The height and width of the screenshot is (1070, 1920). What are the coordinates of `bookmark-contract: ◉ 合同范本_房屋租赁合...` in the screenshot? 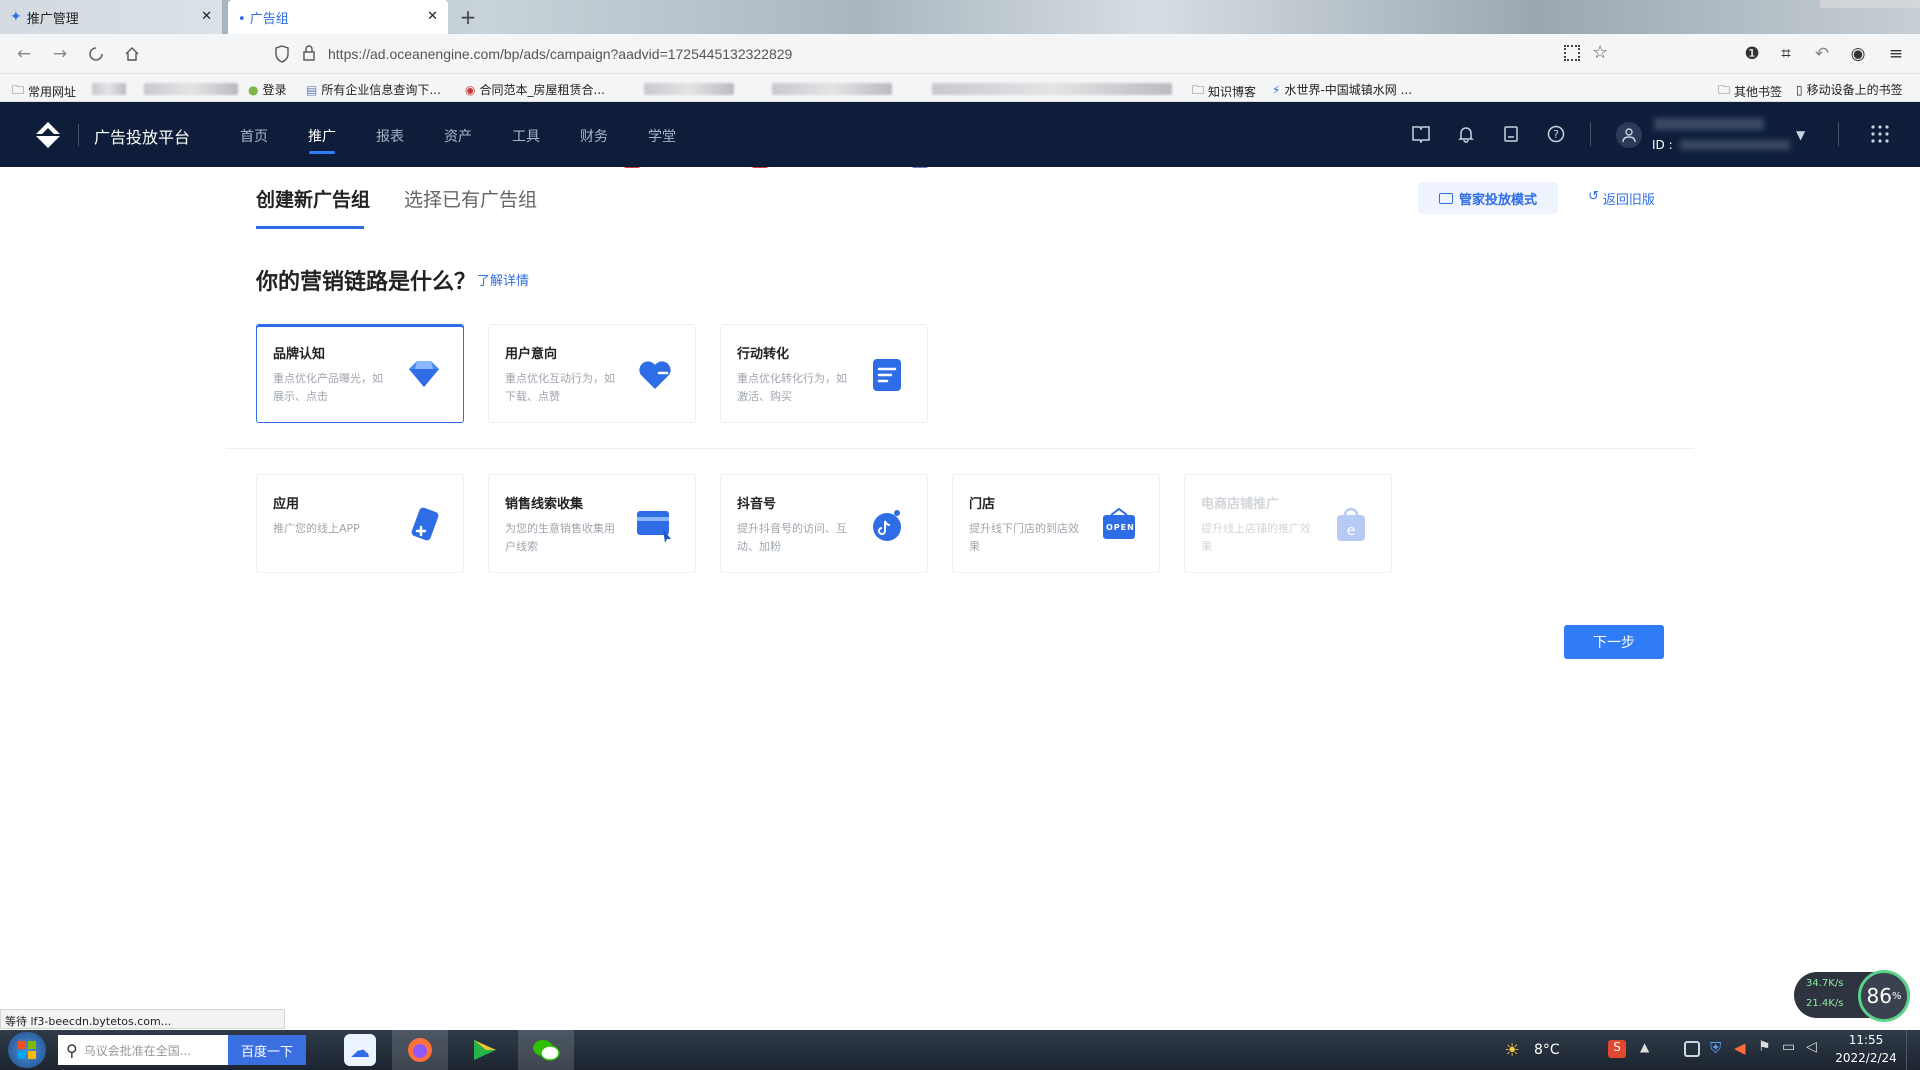 It's located at (535, 89).